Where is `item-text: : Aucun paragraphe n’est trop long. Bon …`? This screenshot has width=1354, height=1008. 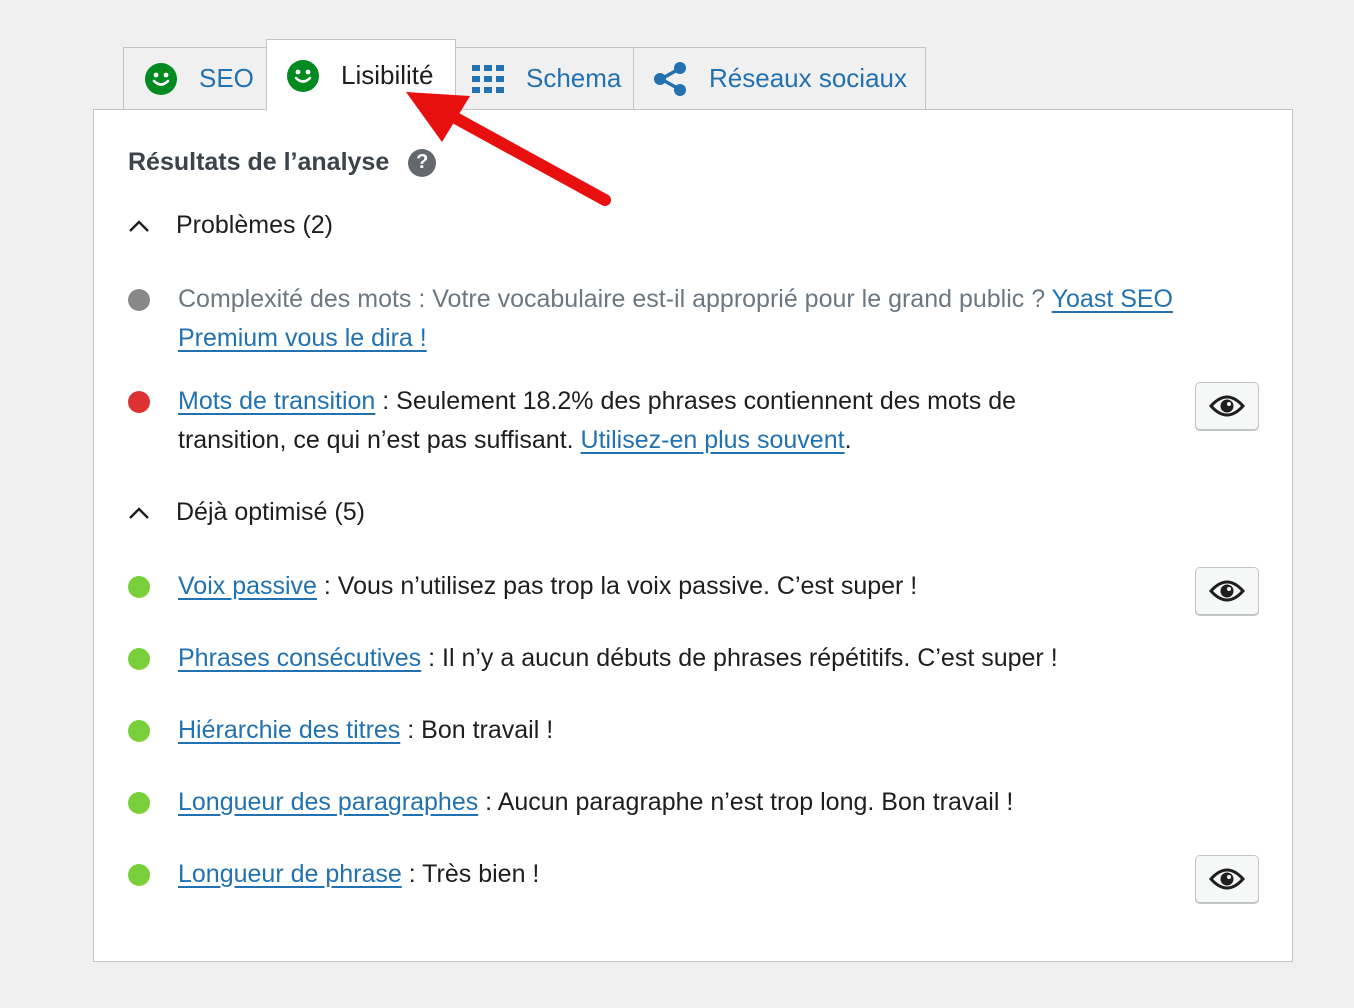
item-text: : Aucun paragraphe n’est trop long. Bon … is located at coordinates (746, 802).